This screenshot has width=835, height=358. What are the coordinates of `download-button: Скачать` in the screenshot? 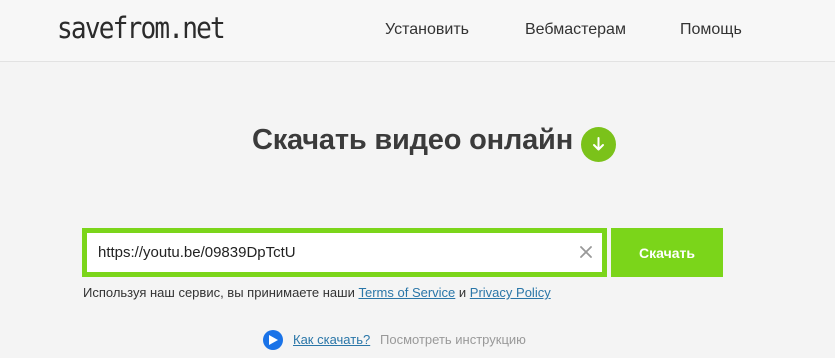 It's located at (667, 252).